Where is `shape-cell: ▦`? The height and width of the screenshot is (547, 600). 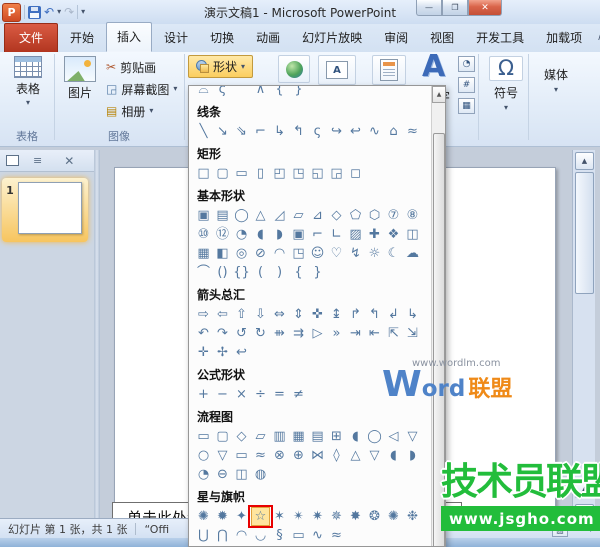 shape-cell: ▦ is located at coordinates (298, 436).